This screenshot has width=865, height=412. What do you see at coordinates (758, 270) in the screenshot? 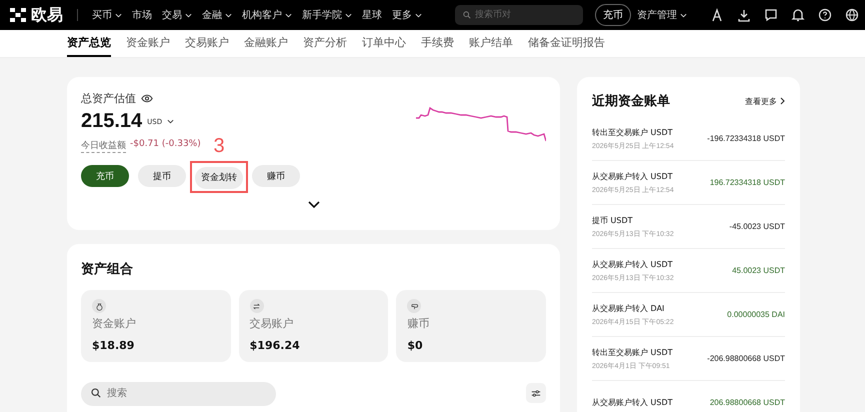
I see `bill-amount: 45.0023 USDT` at bounding box center [758, 270].